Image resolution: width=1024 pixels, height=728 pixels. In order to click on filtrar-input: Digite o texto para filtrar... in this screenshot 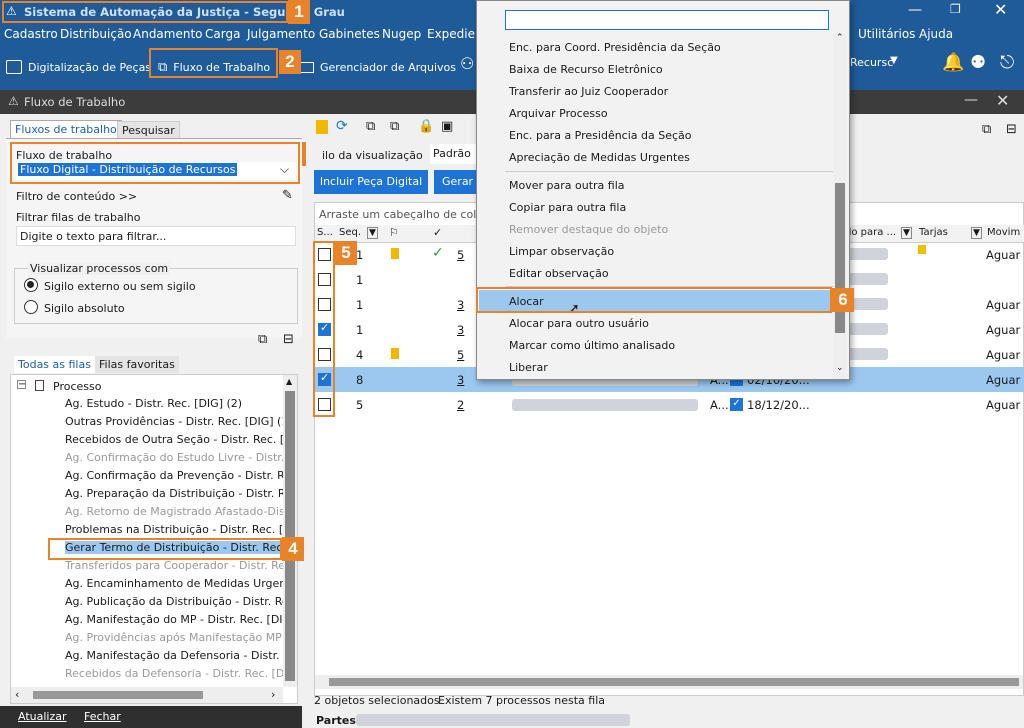, I will do `click(156, 236)`.